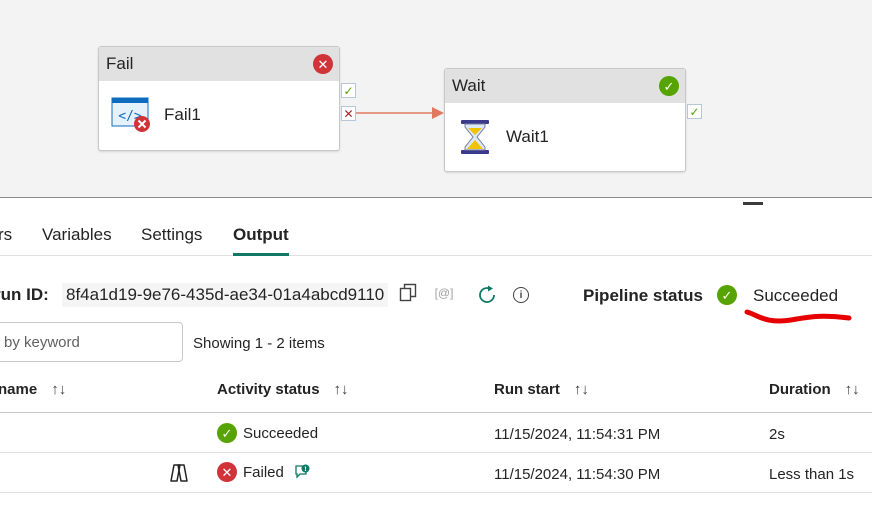  What do you see at coordinates (131, 115) in the screenshot?
I see `fail-activity-icon: </>` at bounding box center [131, 115].